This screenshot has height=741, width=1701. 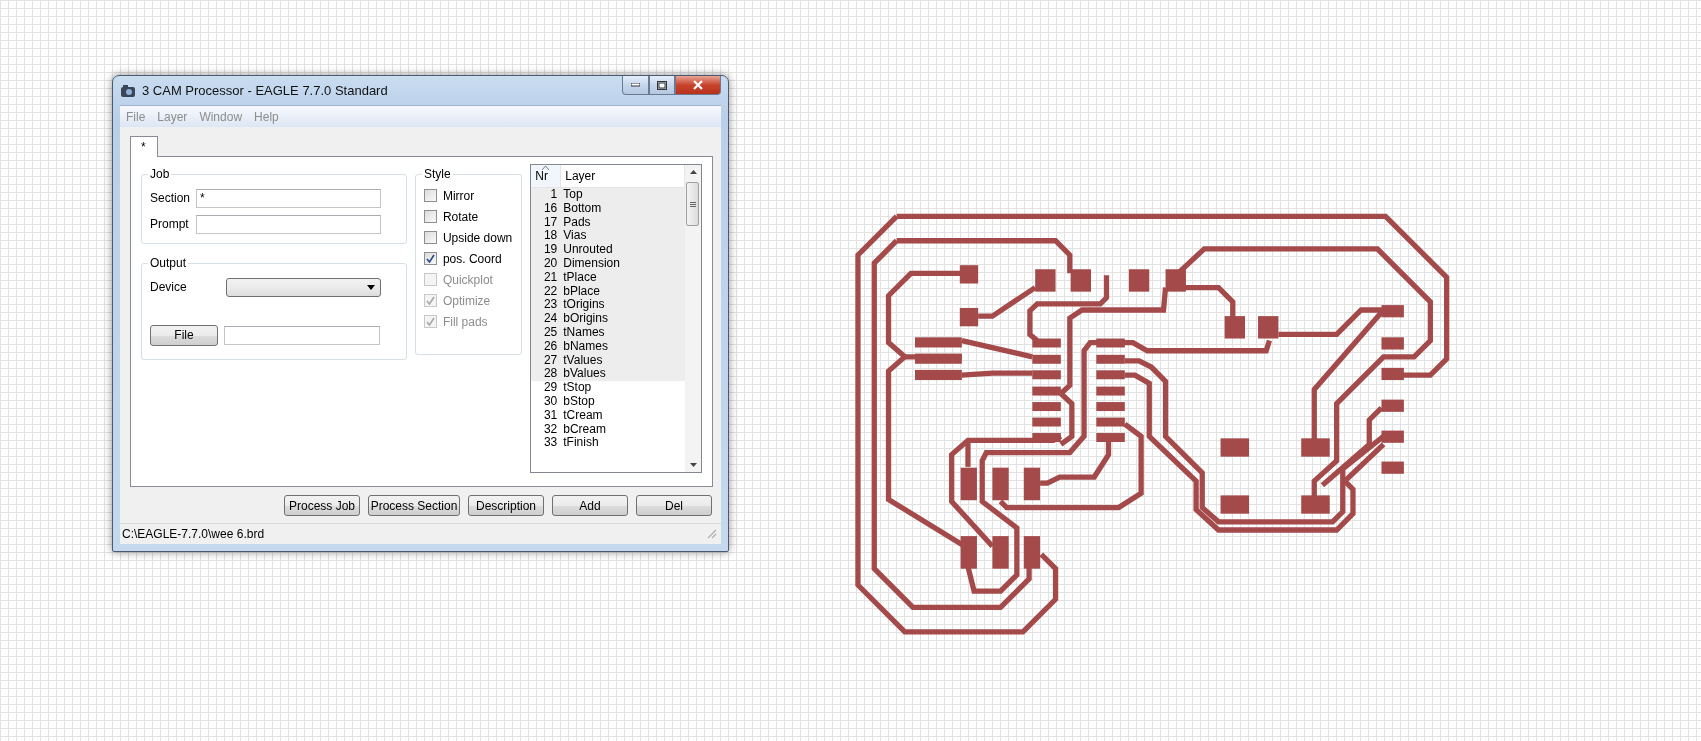 What do you see at coordinates (580, 443) in the screenshot?
I see `layer-name: tFinish` at bounding box center [580, 443].